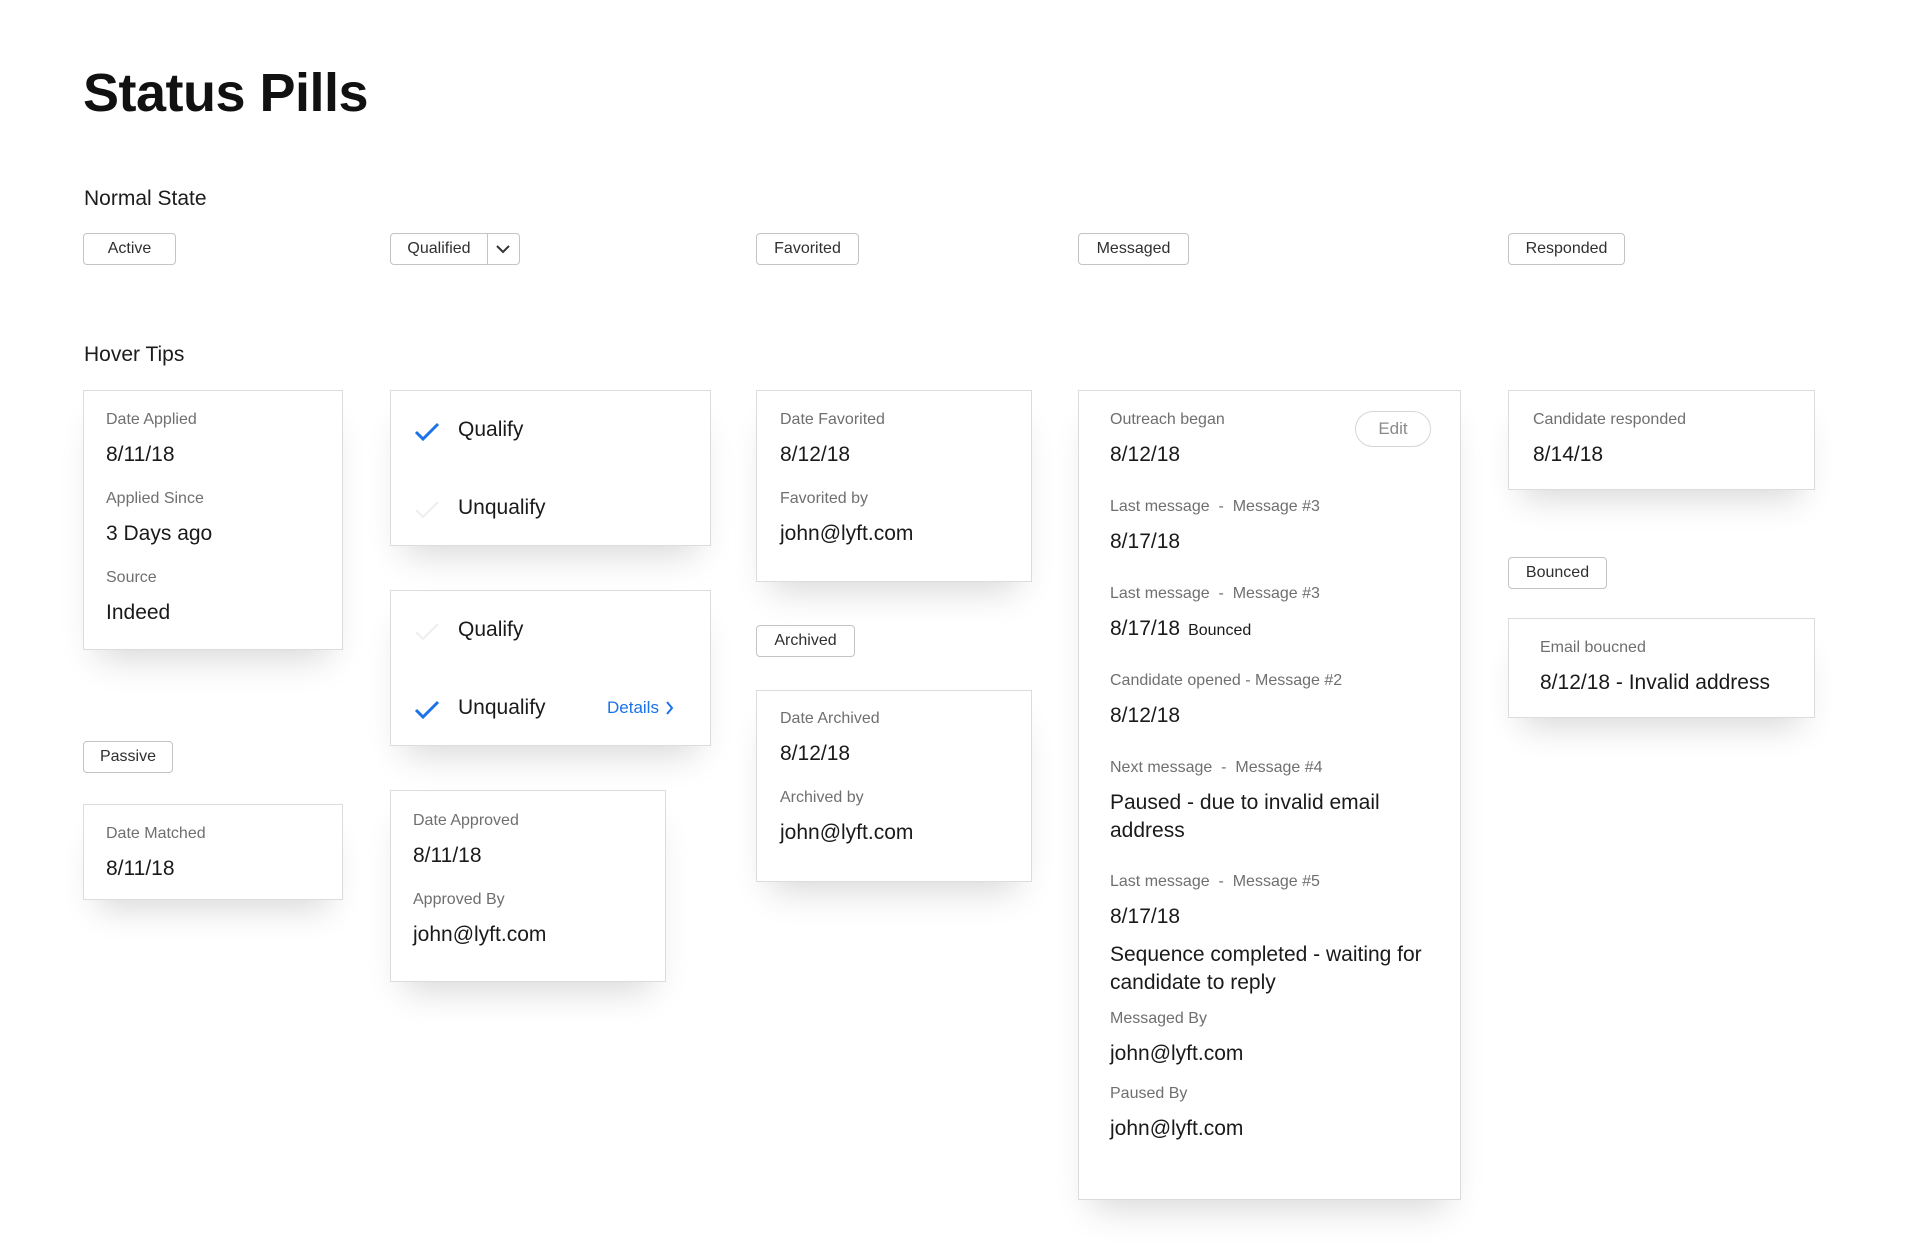 Image resolution: width=1920 pixels, height=1260 pixels. Describe the element at coordinates (439, 248) in the screenshot. I see `pill-label: Qualified` at that location.